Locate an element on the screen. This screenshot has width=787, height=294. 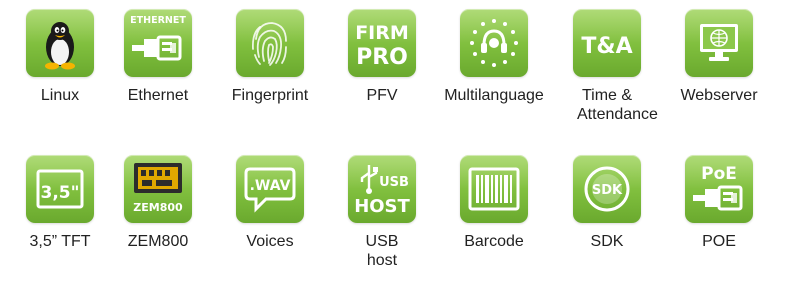
svg-text: USB is located at coordinates (394, 182).